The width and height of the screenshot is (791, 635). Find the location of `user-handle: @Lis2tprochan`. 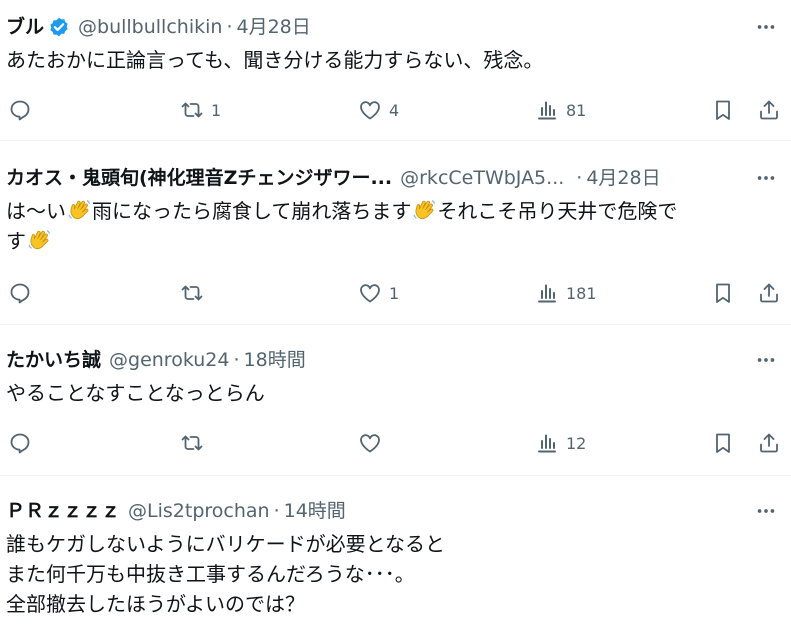

user-handle: @Lis2tprochan is located at coordinates (199, 511).